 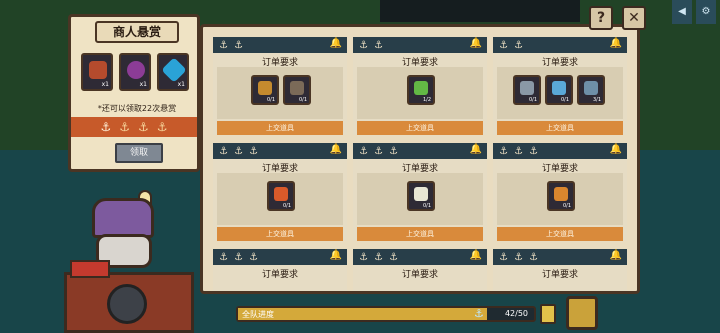 I want to click on order-header: ⚓ ⚓ 🔔, so click(x=280, y=45).